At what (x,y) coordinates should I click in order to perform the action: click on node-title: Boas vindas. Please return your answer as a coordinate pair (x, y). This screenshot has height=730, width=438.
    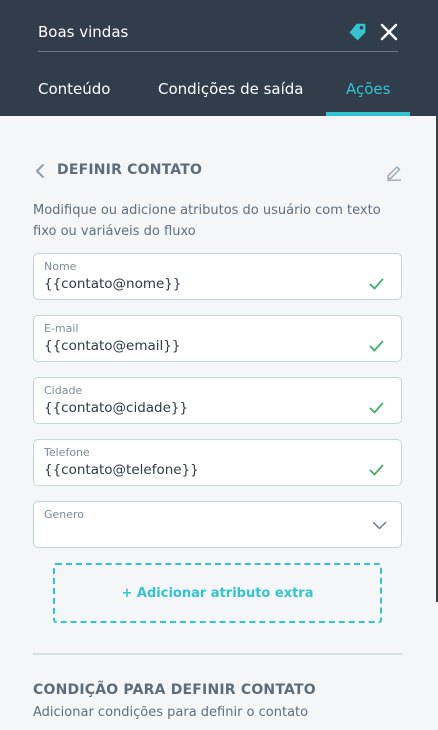
    Looking at the image, I should click on (83, 32).